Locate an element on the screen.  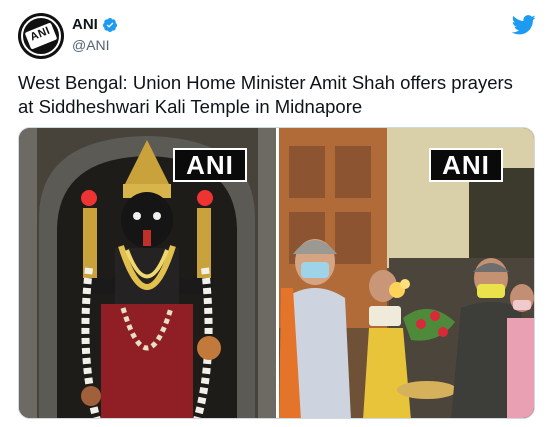
author-name-row: ANI is located at coordinates (95, 24).